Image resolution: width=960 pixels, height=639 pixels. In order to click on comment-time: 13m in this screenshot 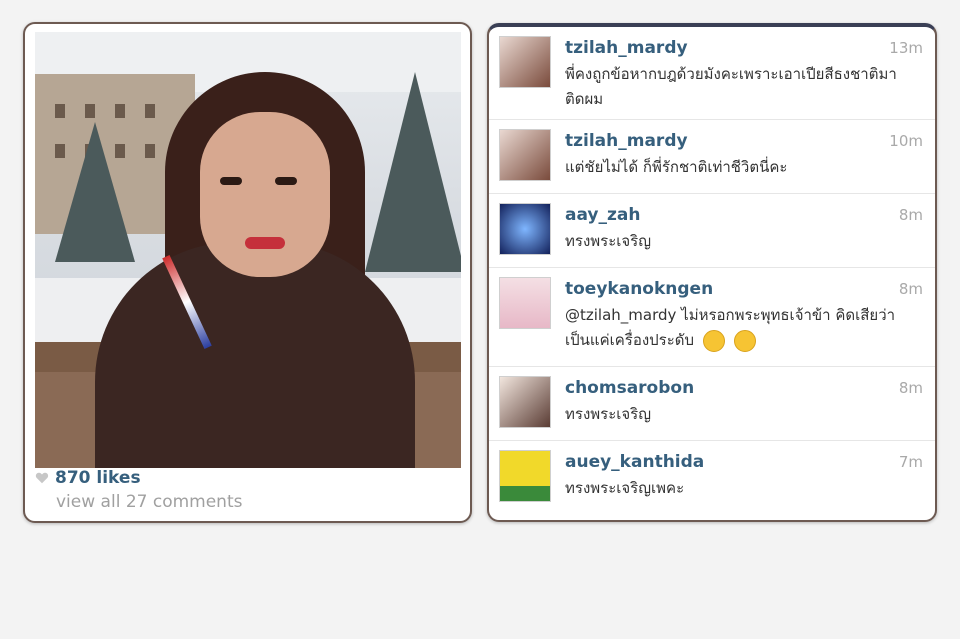, I will do `click(906, 48)`.